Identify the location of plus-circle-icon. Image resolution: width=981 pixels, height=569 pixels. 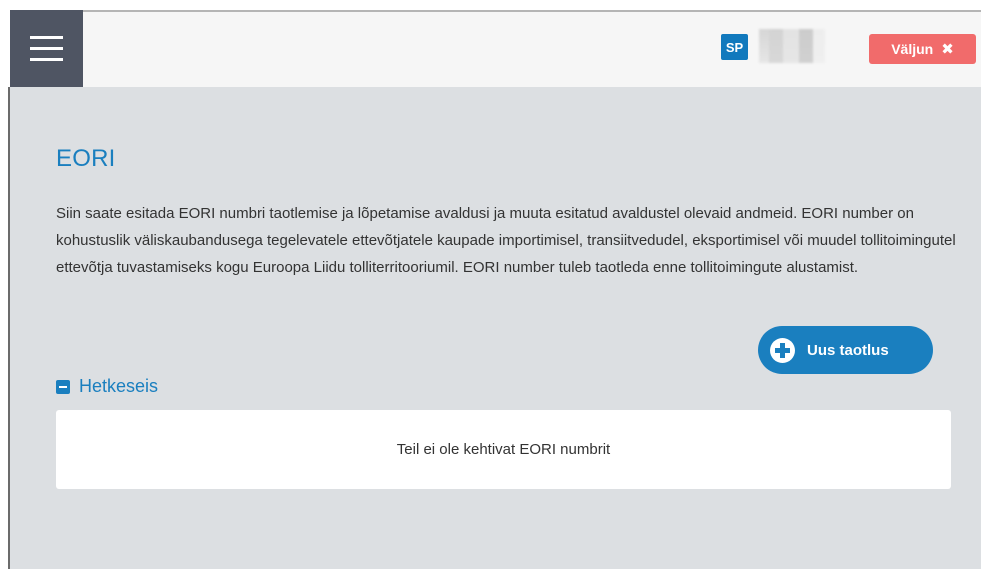
(782, 350).